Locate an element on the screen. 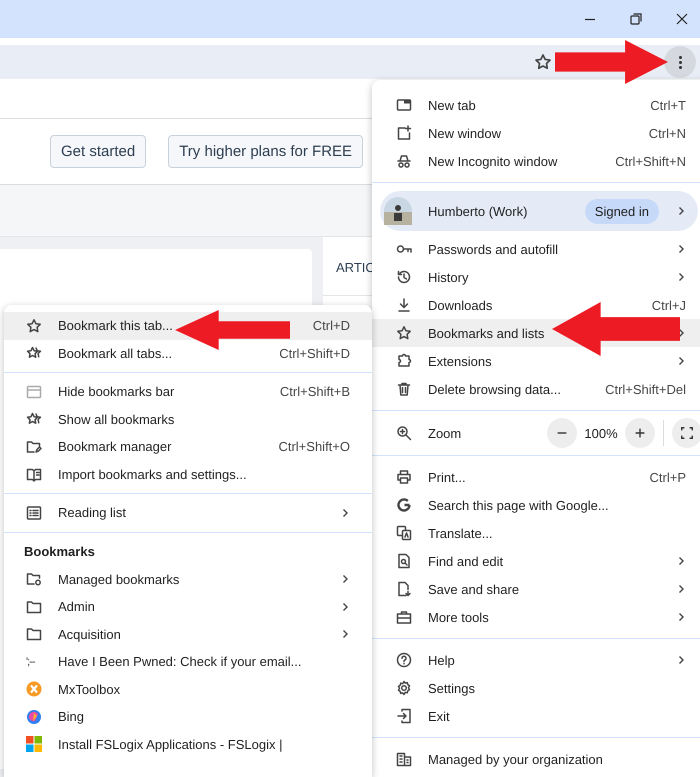 Image resolution: width=700 pixels, height=777 pixels. menu-item: Delete browsing data... Ctrl+Shift+Del is located at coordinates (536, 389).